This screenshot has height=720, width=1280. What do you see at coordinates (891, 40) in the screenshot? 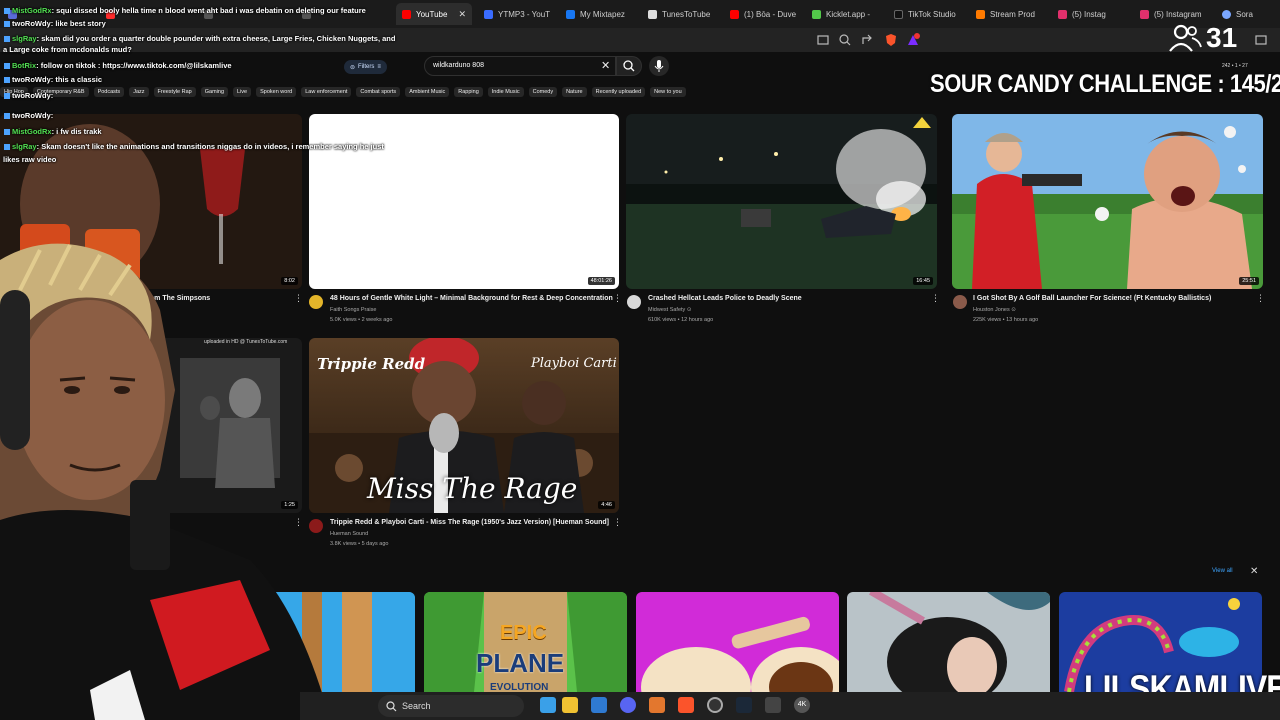
I see `brave-shield-icon` at bounding box center [891, 40].